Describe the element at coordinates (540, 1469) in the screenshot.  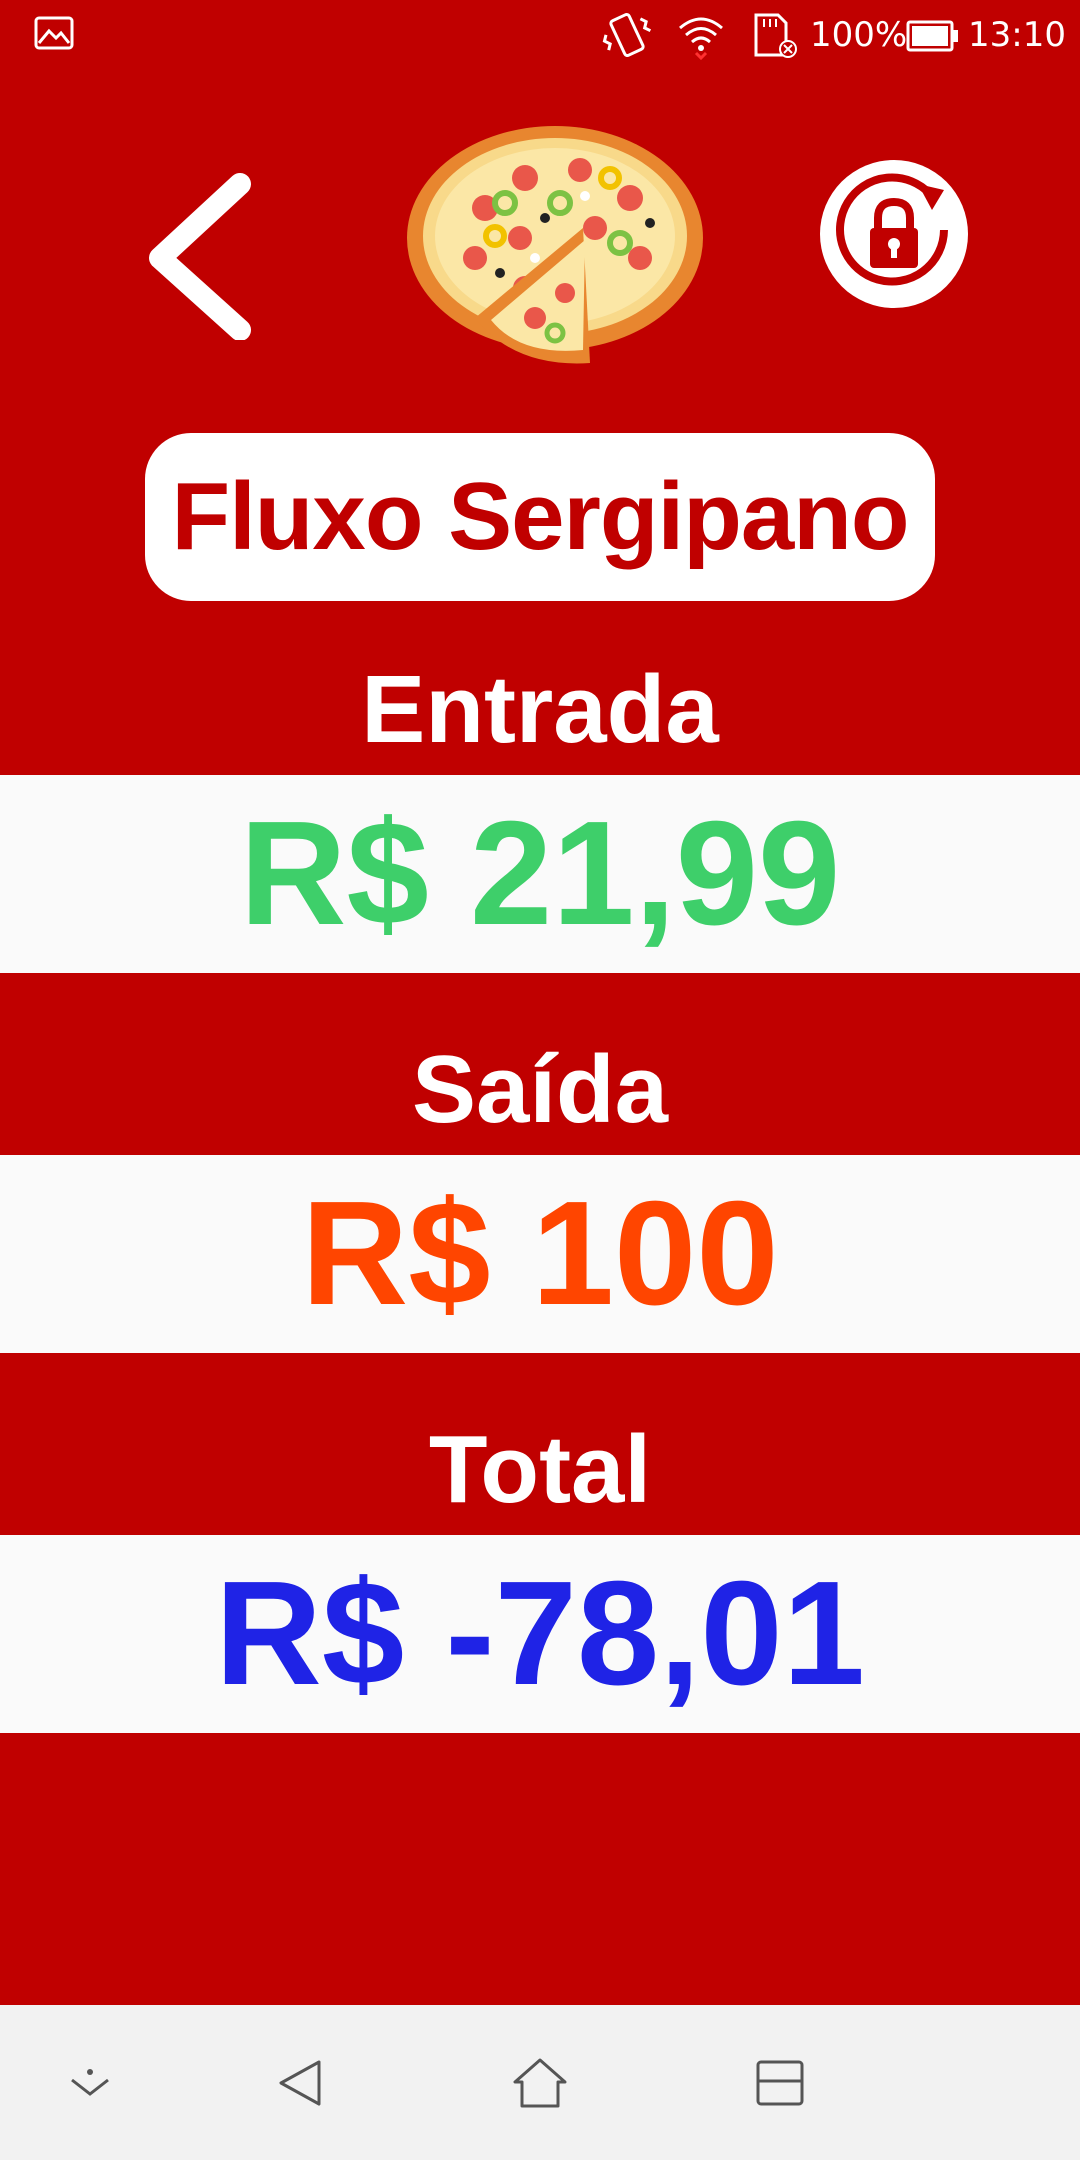
I see `total-label: Total` at that location.